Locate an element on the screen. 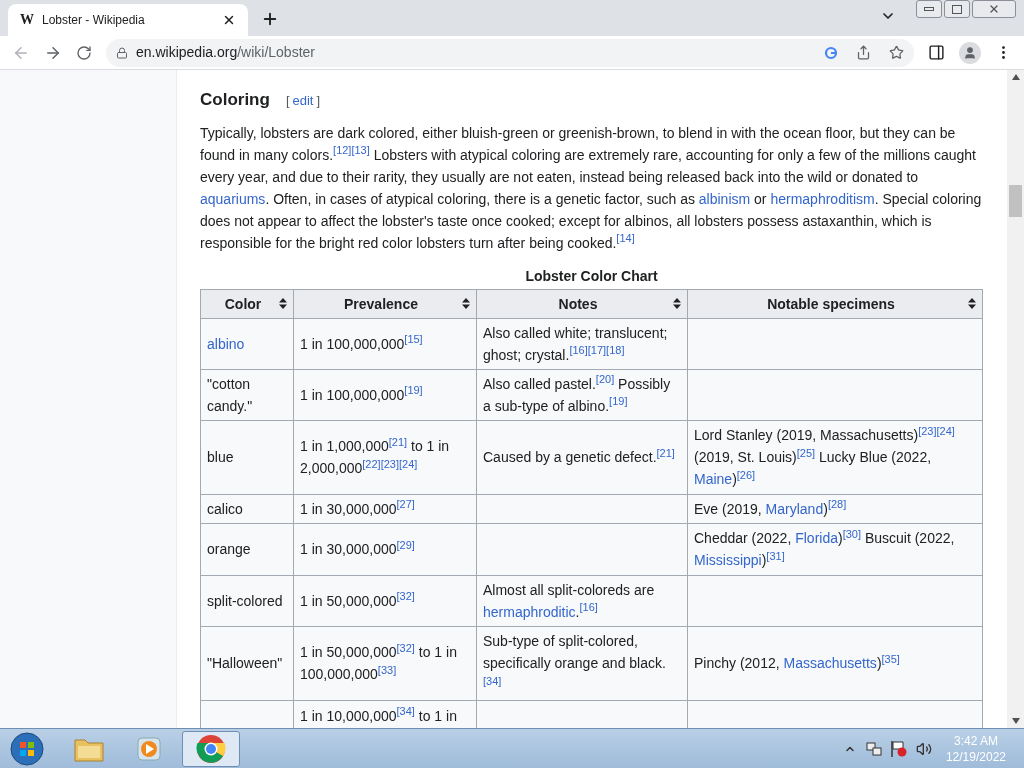  flag-icon is located at coordinates (898, 748).